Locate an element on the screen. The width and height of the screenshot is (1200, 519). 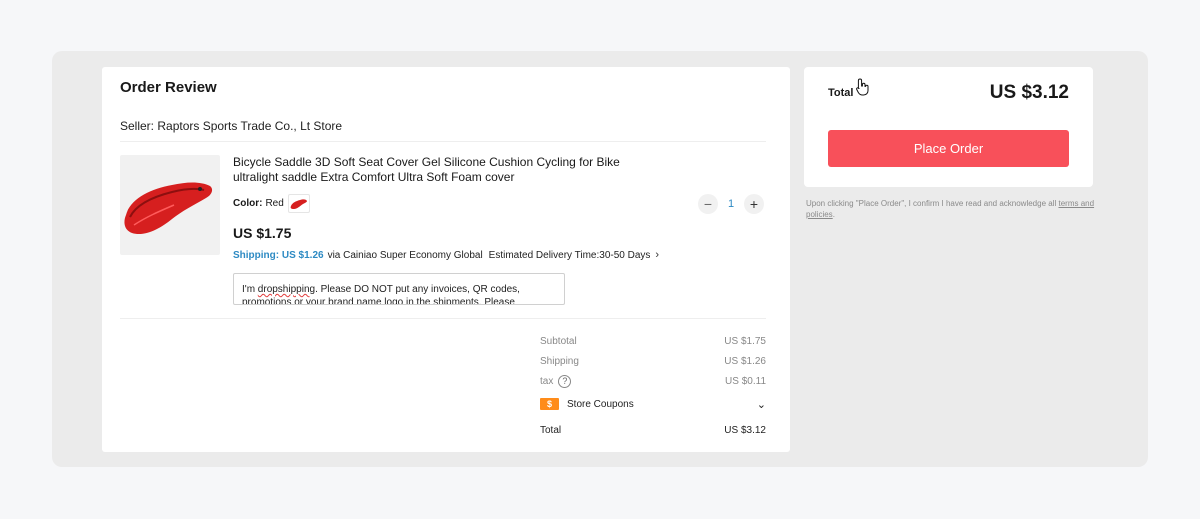
delivery-estimate: Estimated Delivery Time:30-50 Days is located at coordinates (570, 255).